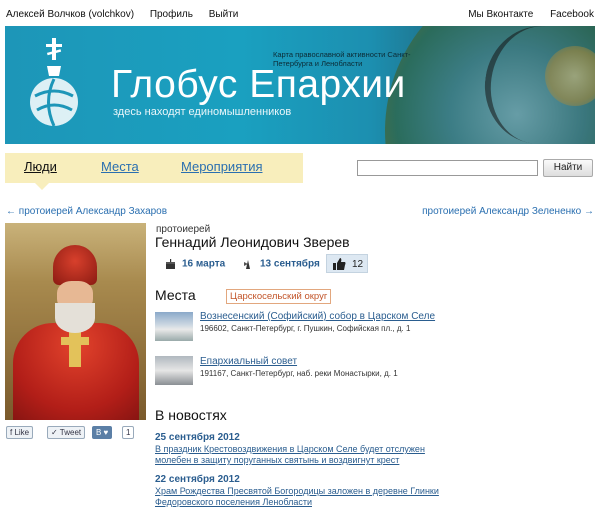 This screenshot has height=521, width=600. What do you see at coordinates (75, 347) in the screenshot?
I see `photo-cross` at bounding box center [75, 347].